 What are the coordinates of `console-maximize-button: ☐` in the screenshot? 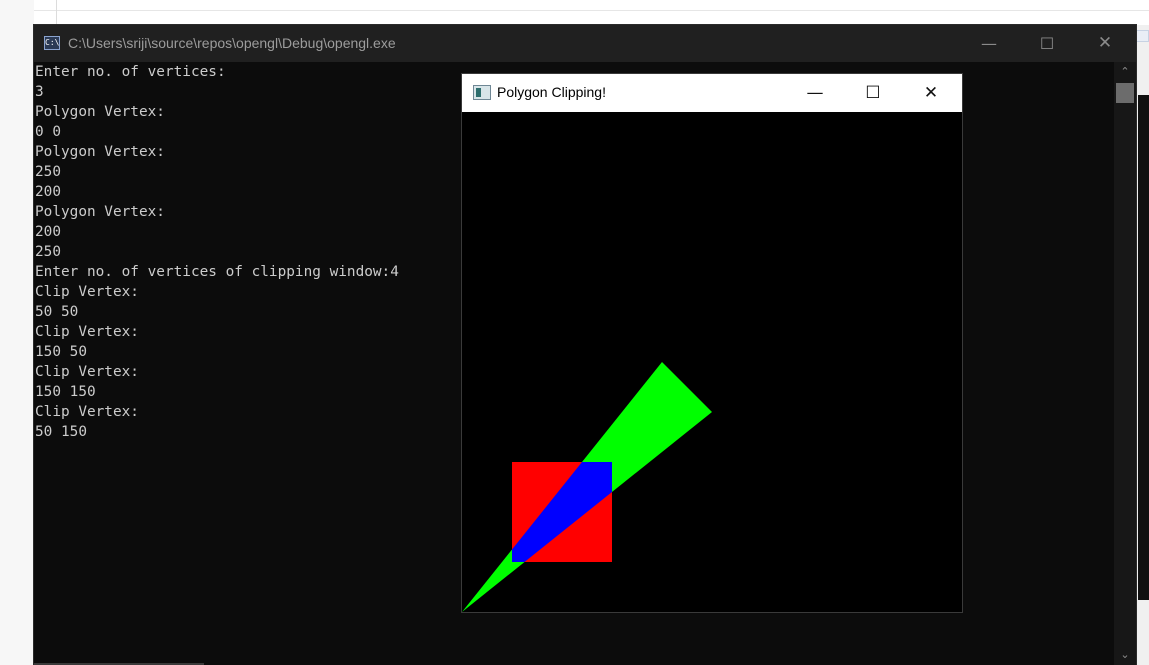 It's located at (1047, 43).